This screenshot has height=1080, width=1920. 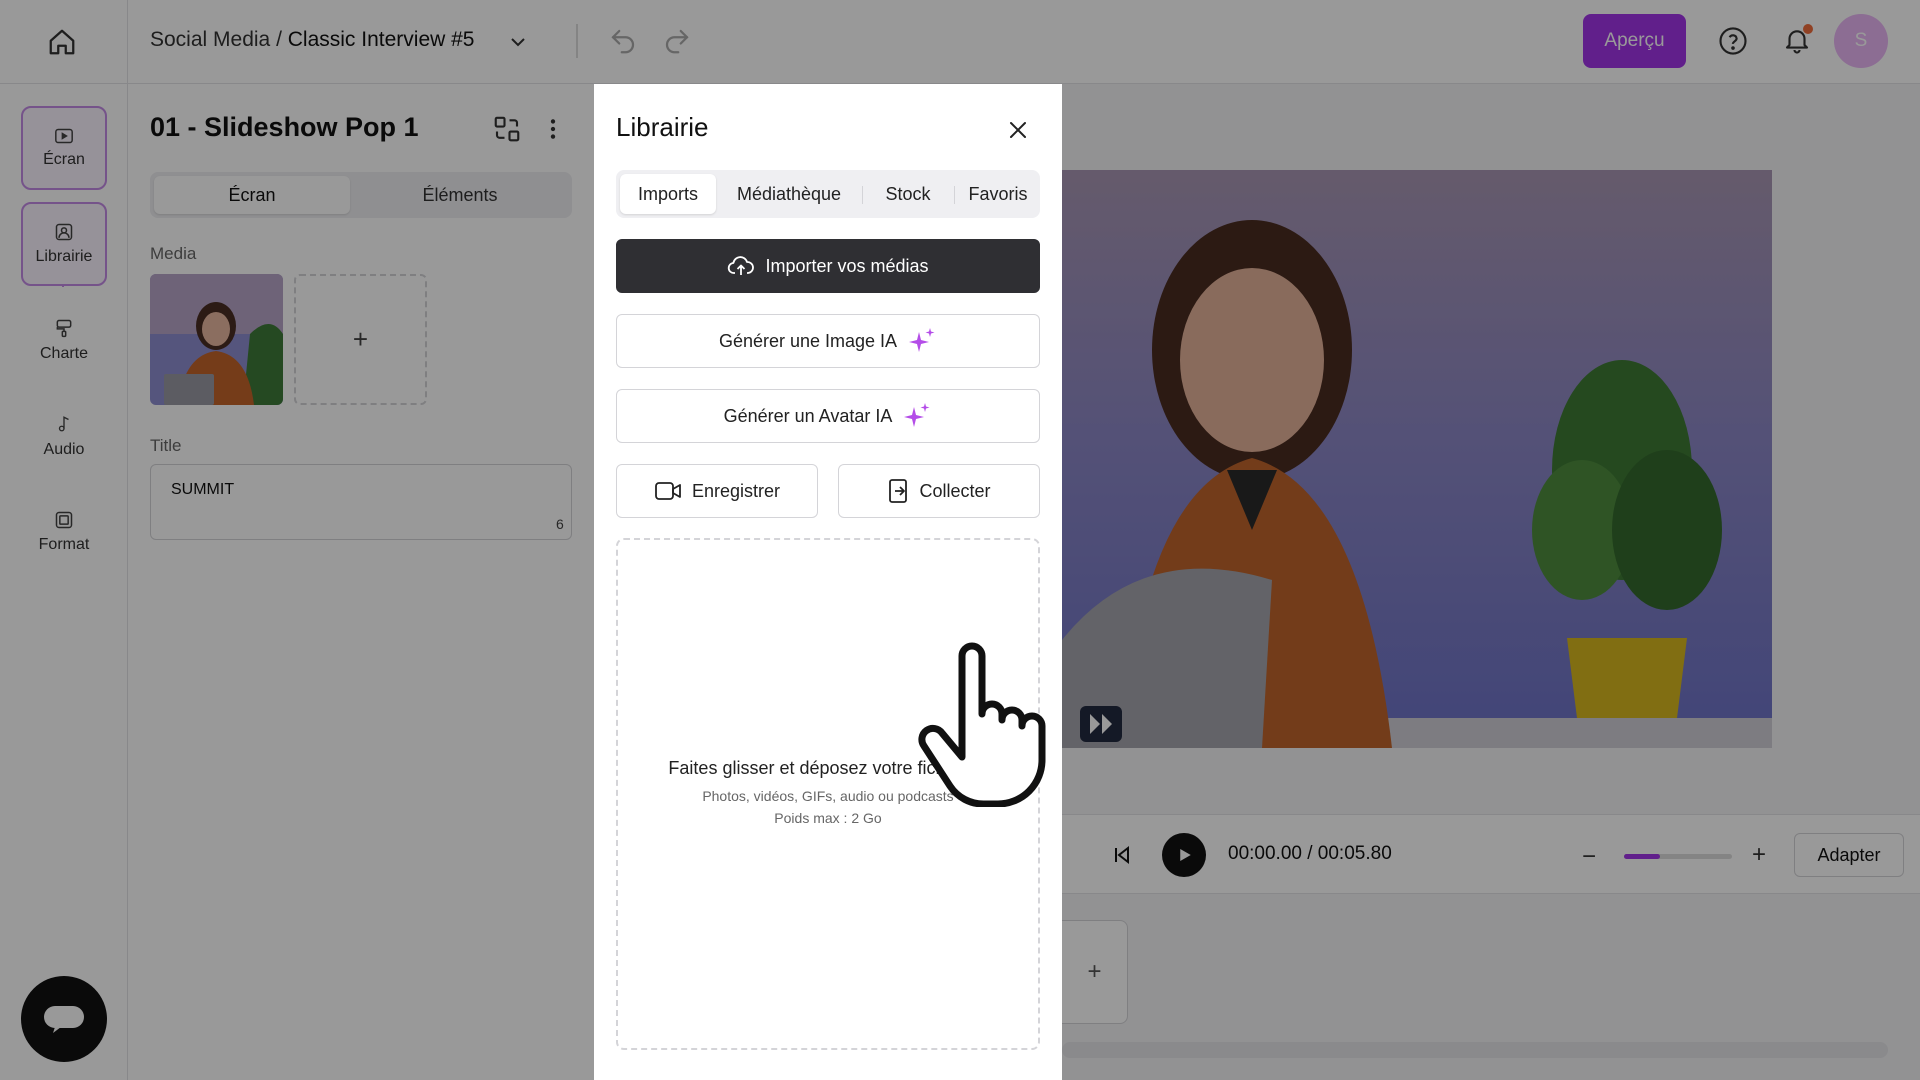 What do you see at coordinates (898, 491) in the screenshot?
I see `collect-icon` at bounding box center [898, 491].